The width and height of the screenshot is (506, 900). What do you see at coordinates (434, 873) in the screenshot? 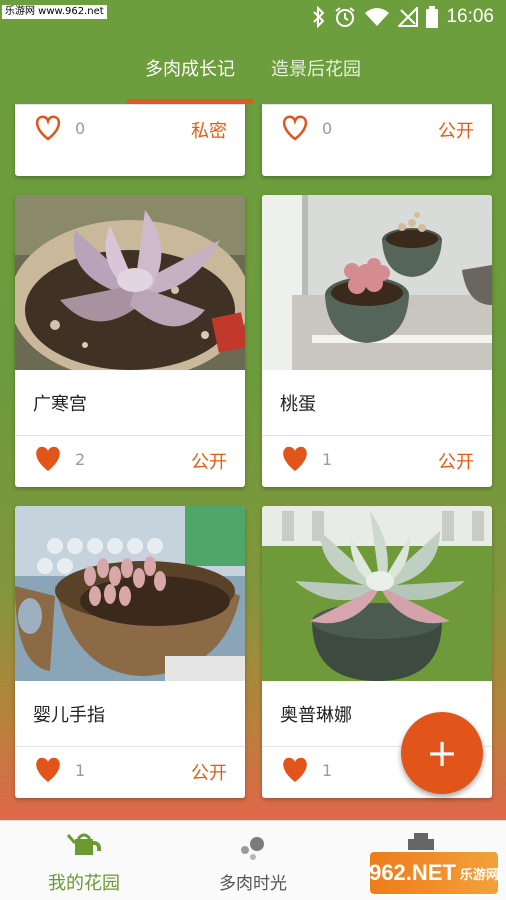
I see `site-logo-watermark: 962.NET 乐游网` at bounding box center [434, 873].